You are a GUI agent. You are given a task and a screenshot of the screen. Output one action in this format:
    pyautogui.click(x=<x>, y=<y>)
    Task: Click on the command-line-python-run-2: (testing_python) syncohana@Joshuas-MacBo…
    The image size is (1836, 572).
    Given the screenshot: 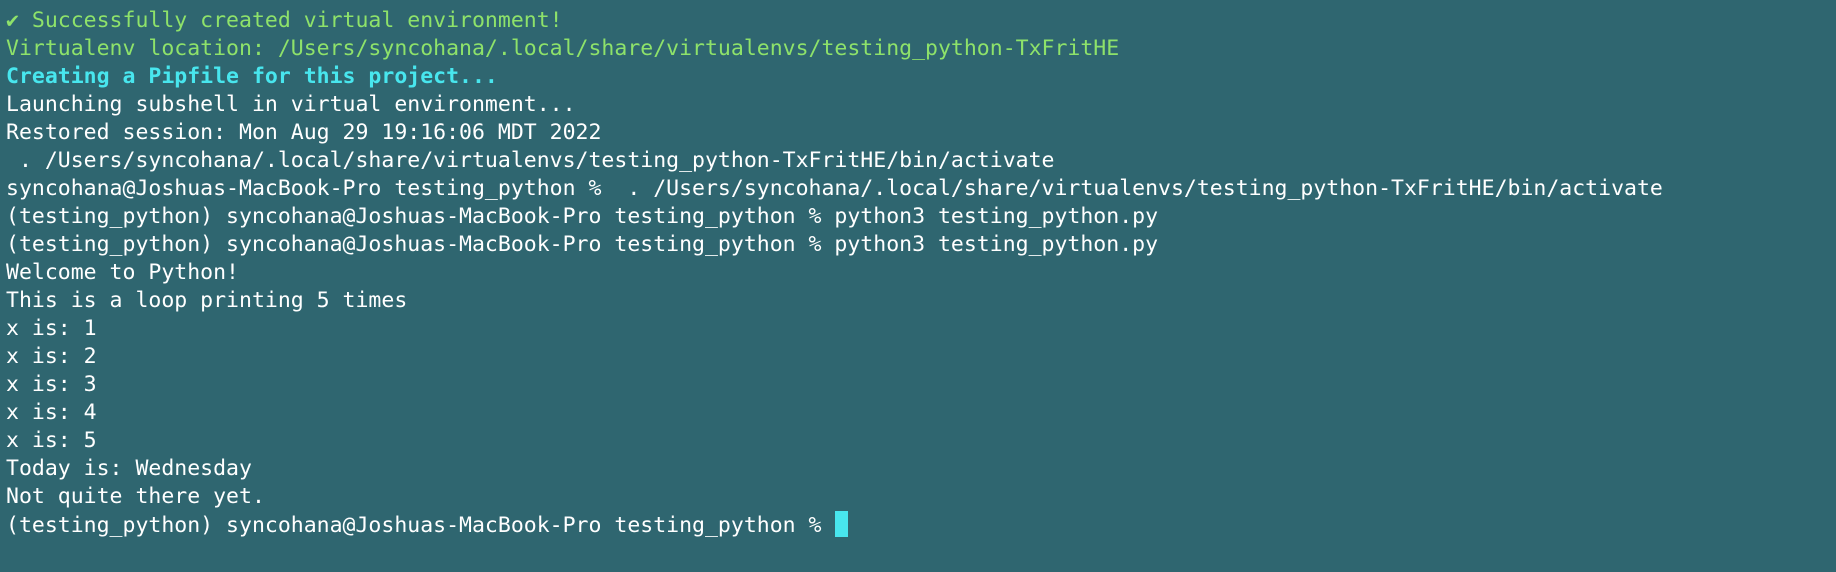 What is the action you would take?
    pyautogui.click(x=582, y=244)
    